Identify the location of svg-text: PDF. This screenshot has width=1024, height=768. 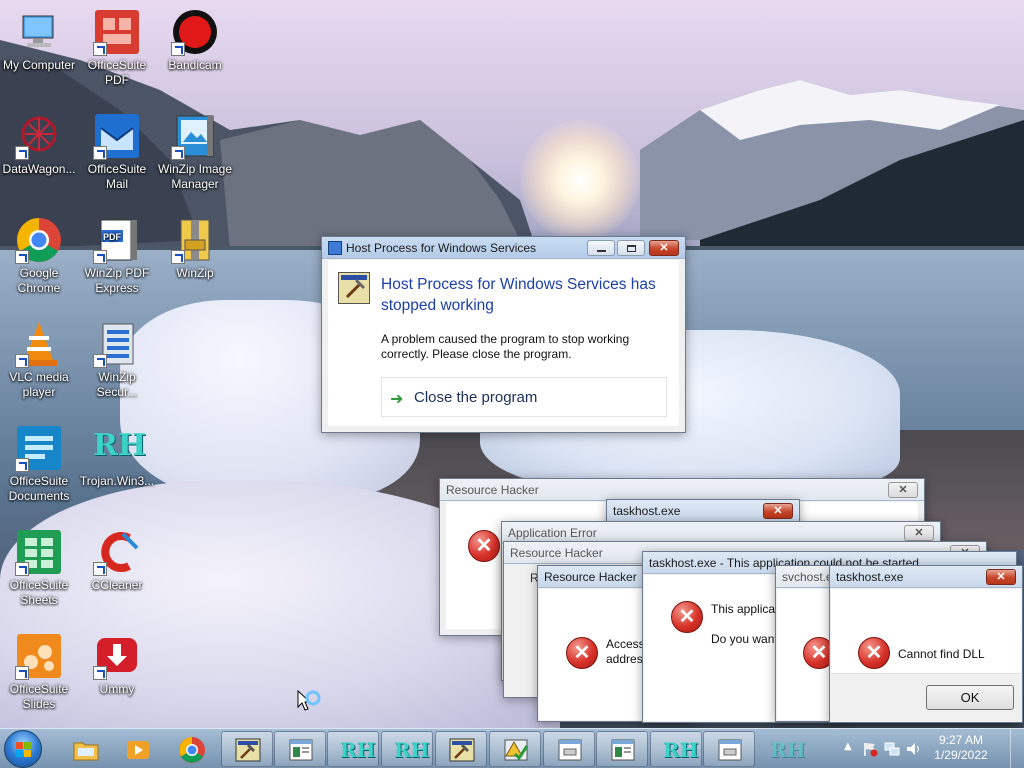
(112, 237).